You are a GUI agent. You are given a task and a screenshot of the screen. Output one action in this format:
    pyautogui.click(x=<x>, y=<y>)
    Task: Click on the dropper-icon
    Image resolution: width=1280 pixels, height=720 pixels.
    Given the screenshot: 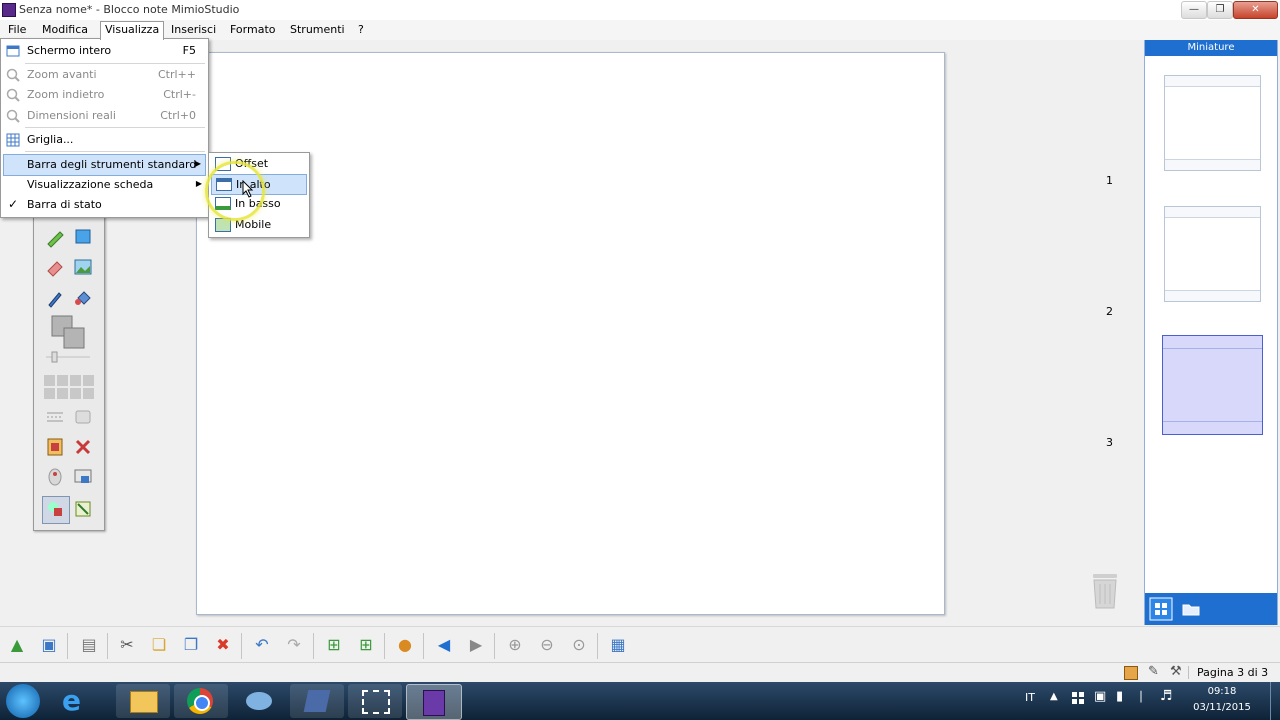 What is the action you would take?
    pyautogui.click(x=55, y=297)
    